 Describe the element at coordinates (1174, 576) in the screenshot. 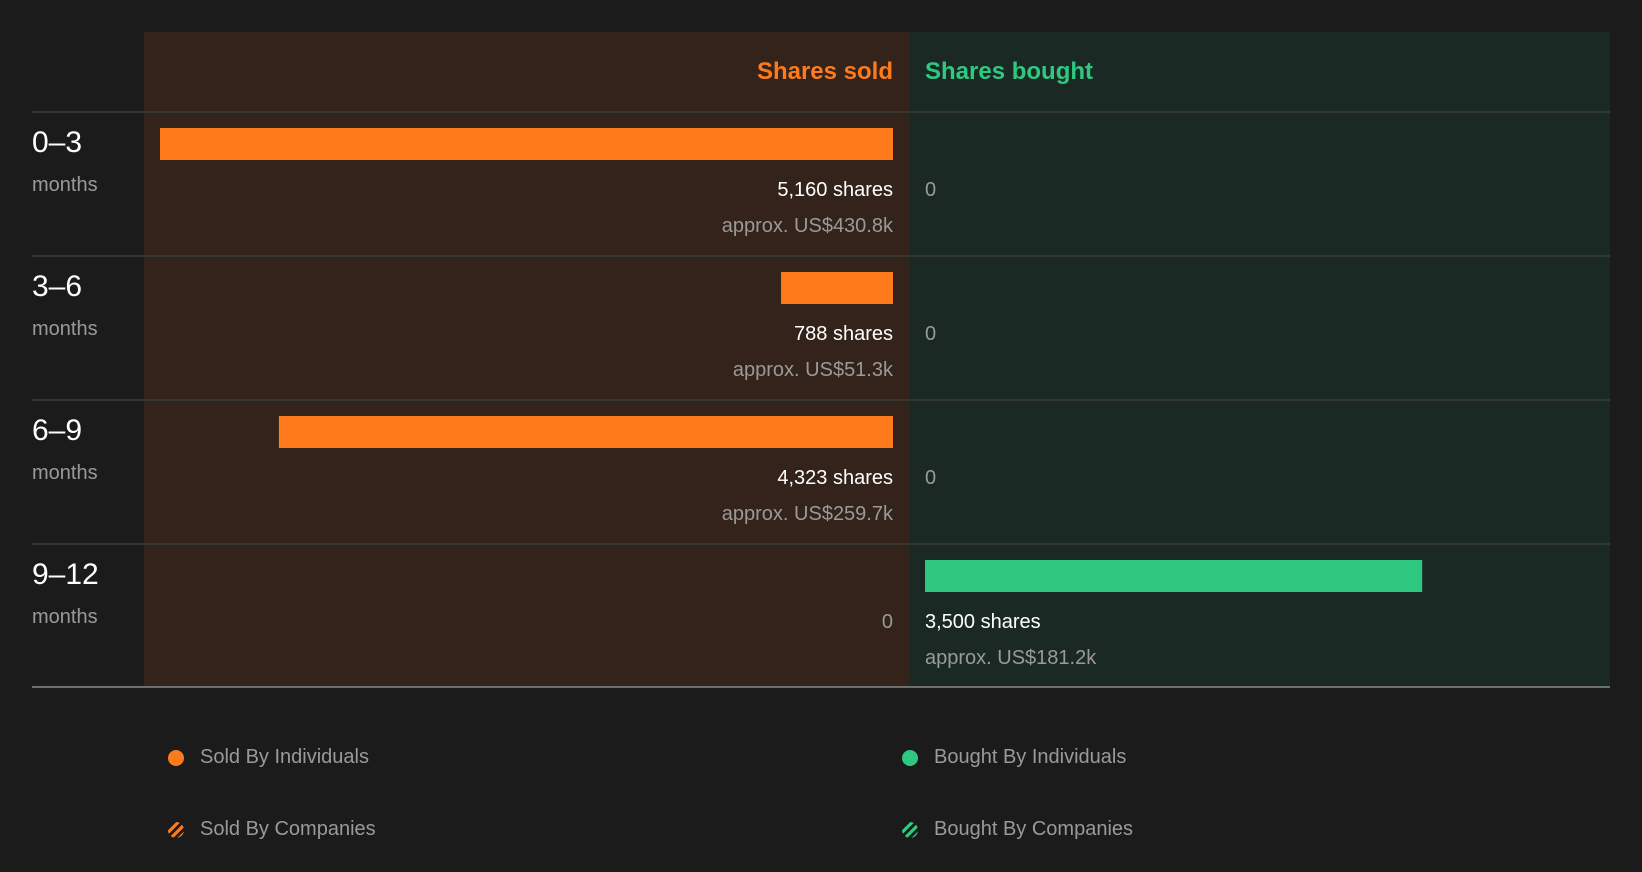

I see `bought-bar` at that location.